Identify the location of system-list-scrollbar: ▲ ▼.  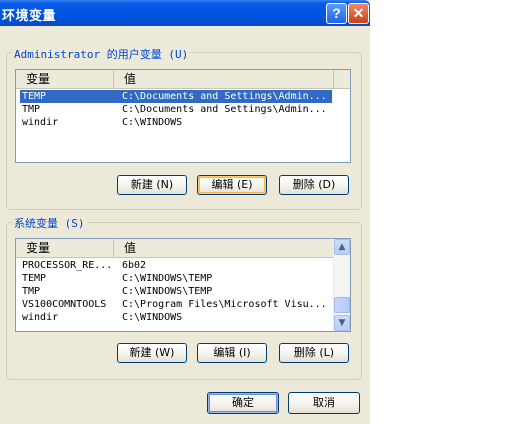
(341, 285).